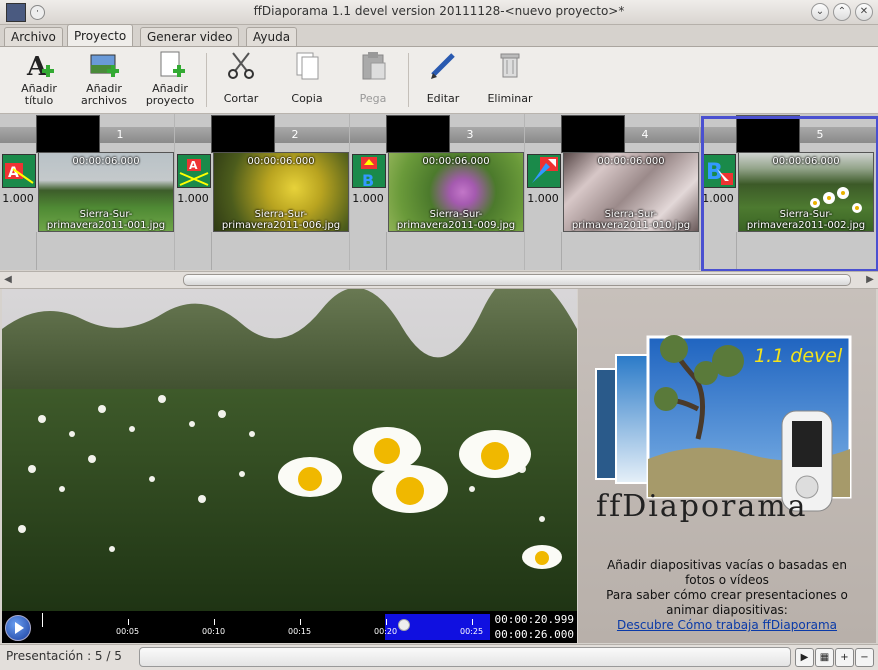  Describe the element at coordinates (300, 631) in the screenshot. I see `ruler-tick-label: 00:15` at that location.